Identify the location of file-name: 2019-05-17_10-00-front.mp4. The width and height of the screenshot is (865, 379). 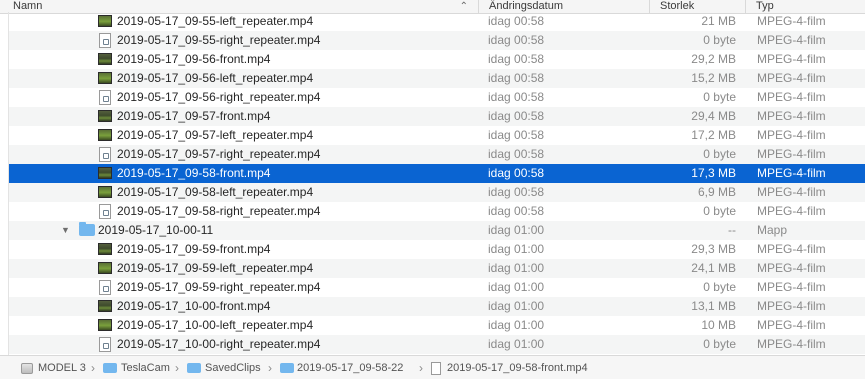
(194, 306).